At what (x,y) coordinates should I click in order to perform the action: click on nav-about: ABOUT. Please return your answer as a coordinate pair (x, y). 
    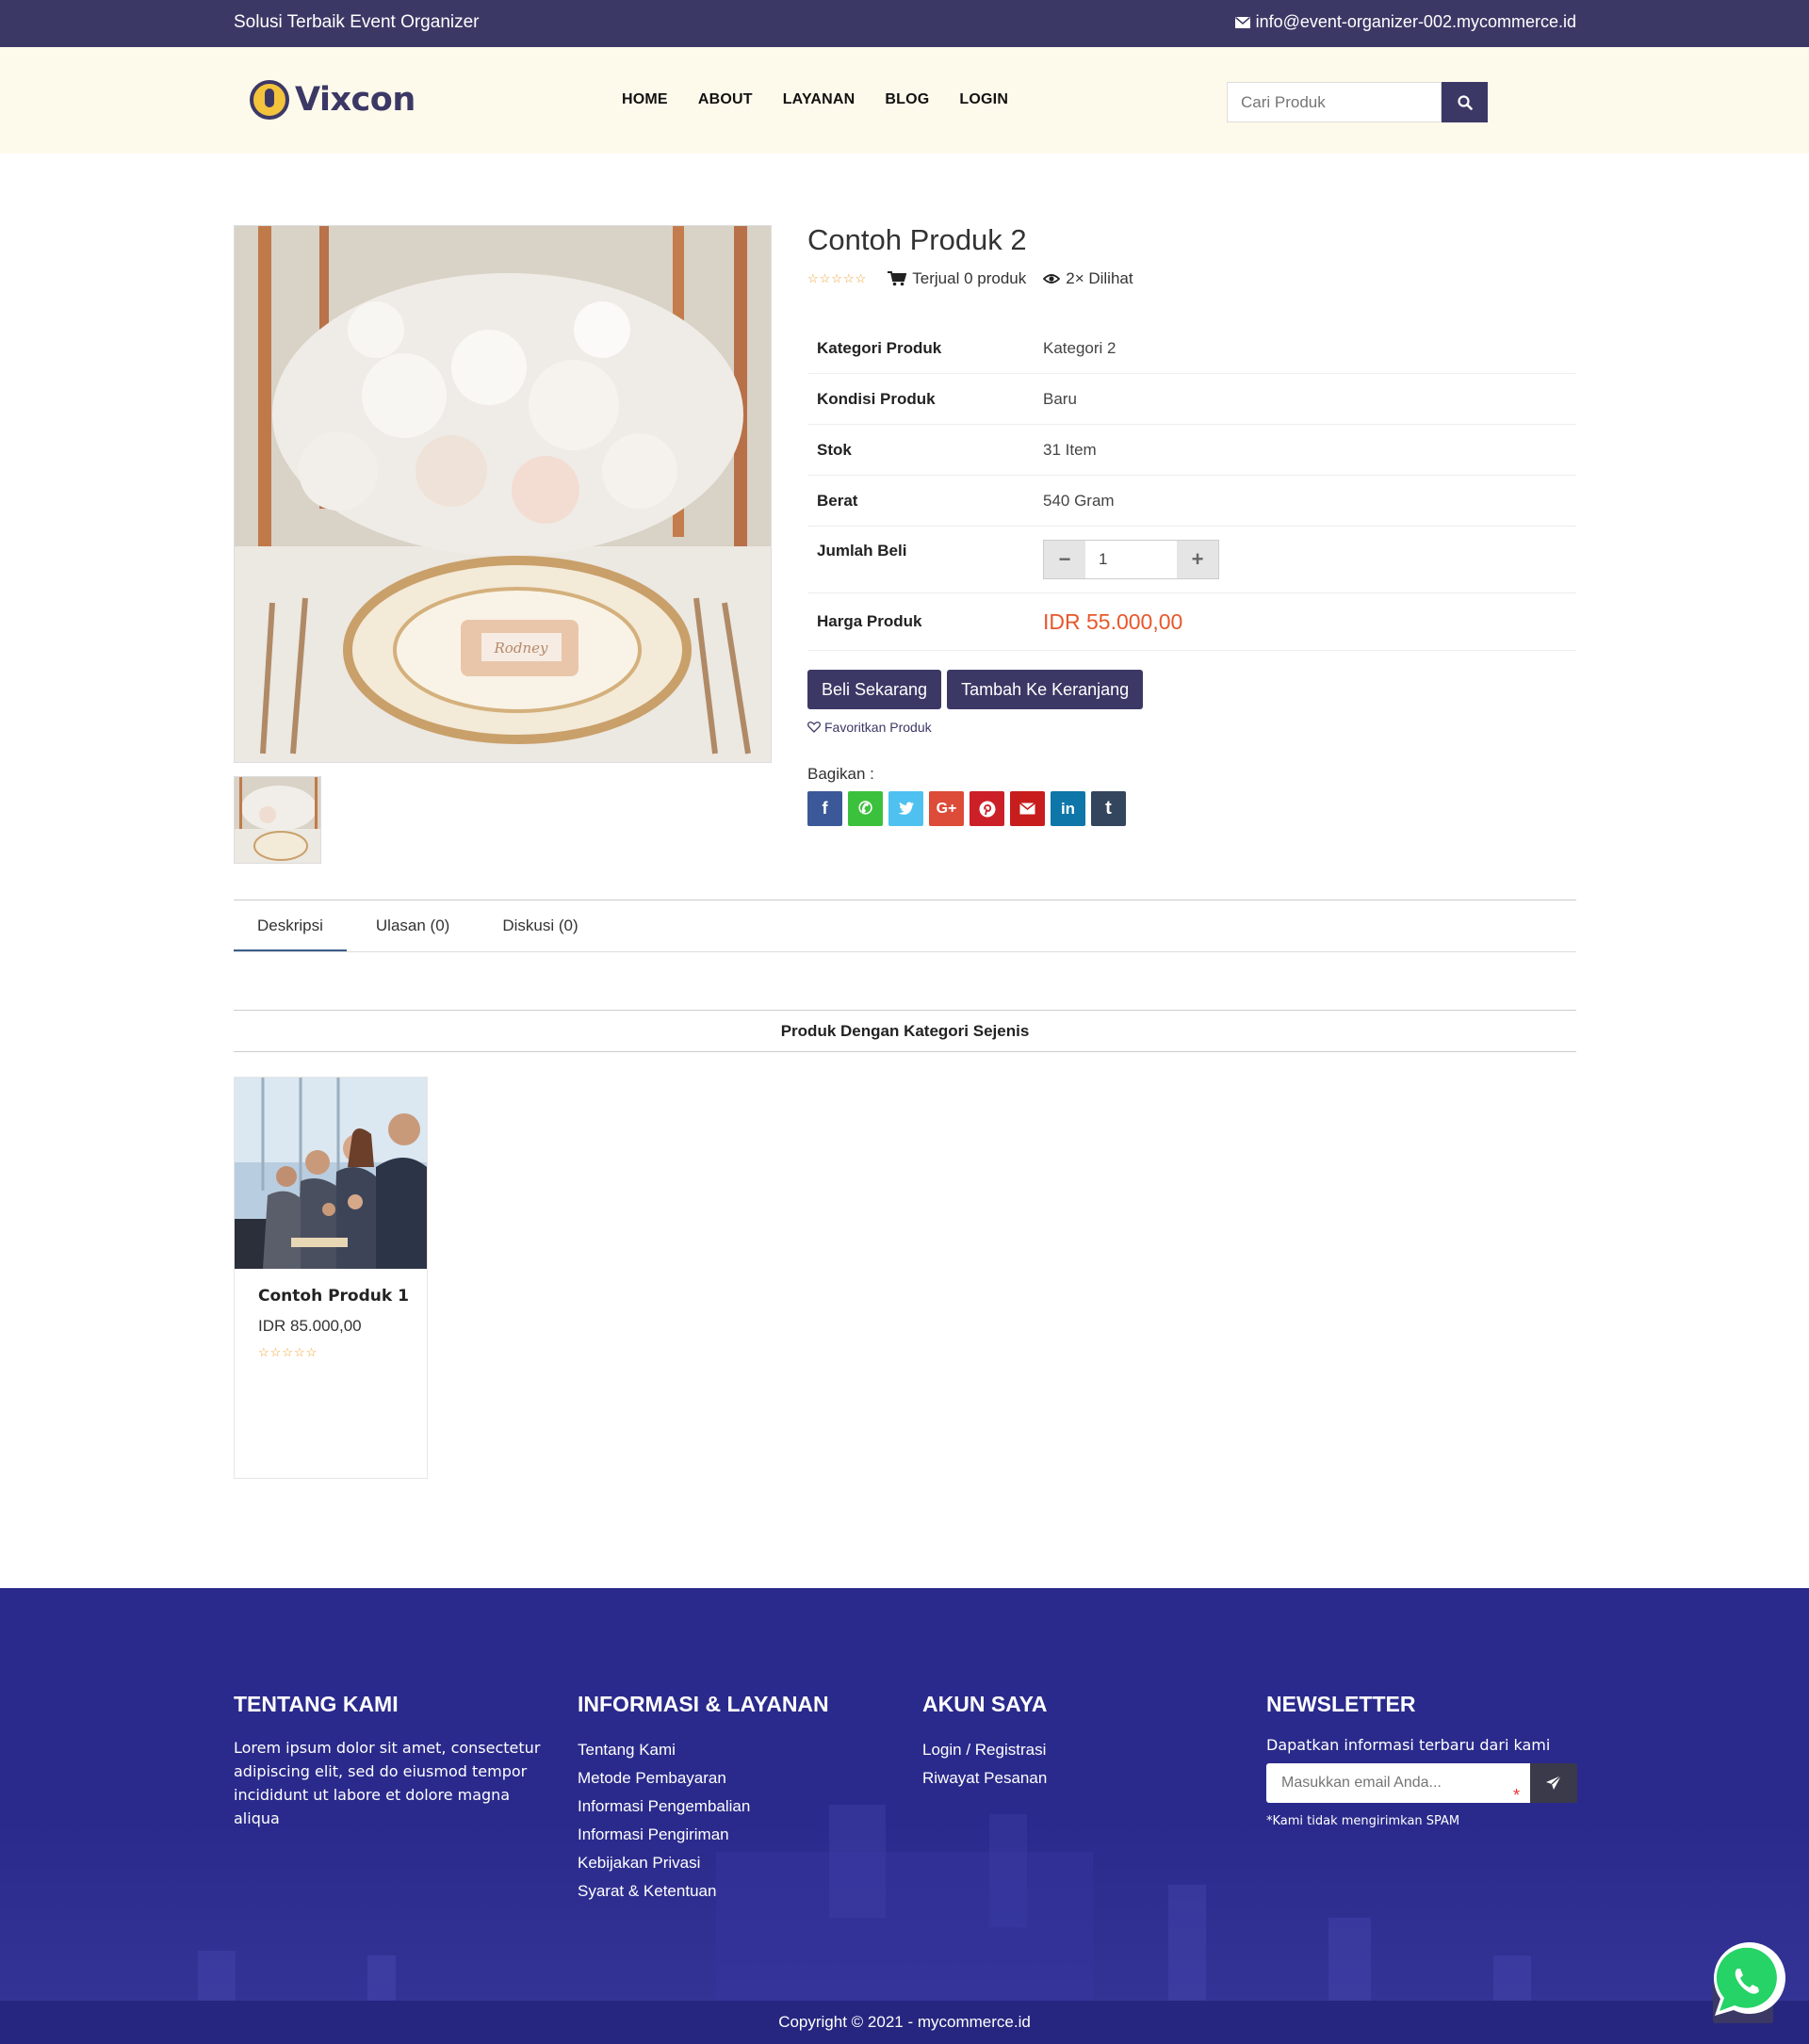
    Looking at the image, I should click on (725, 99).